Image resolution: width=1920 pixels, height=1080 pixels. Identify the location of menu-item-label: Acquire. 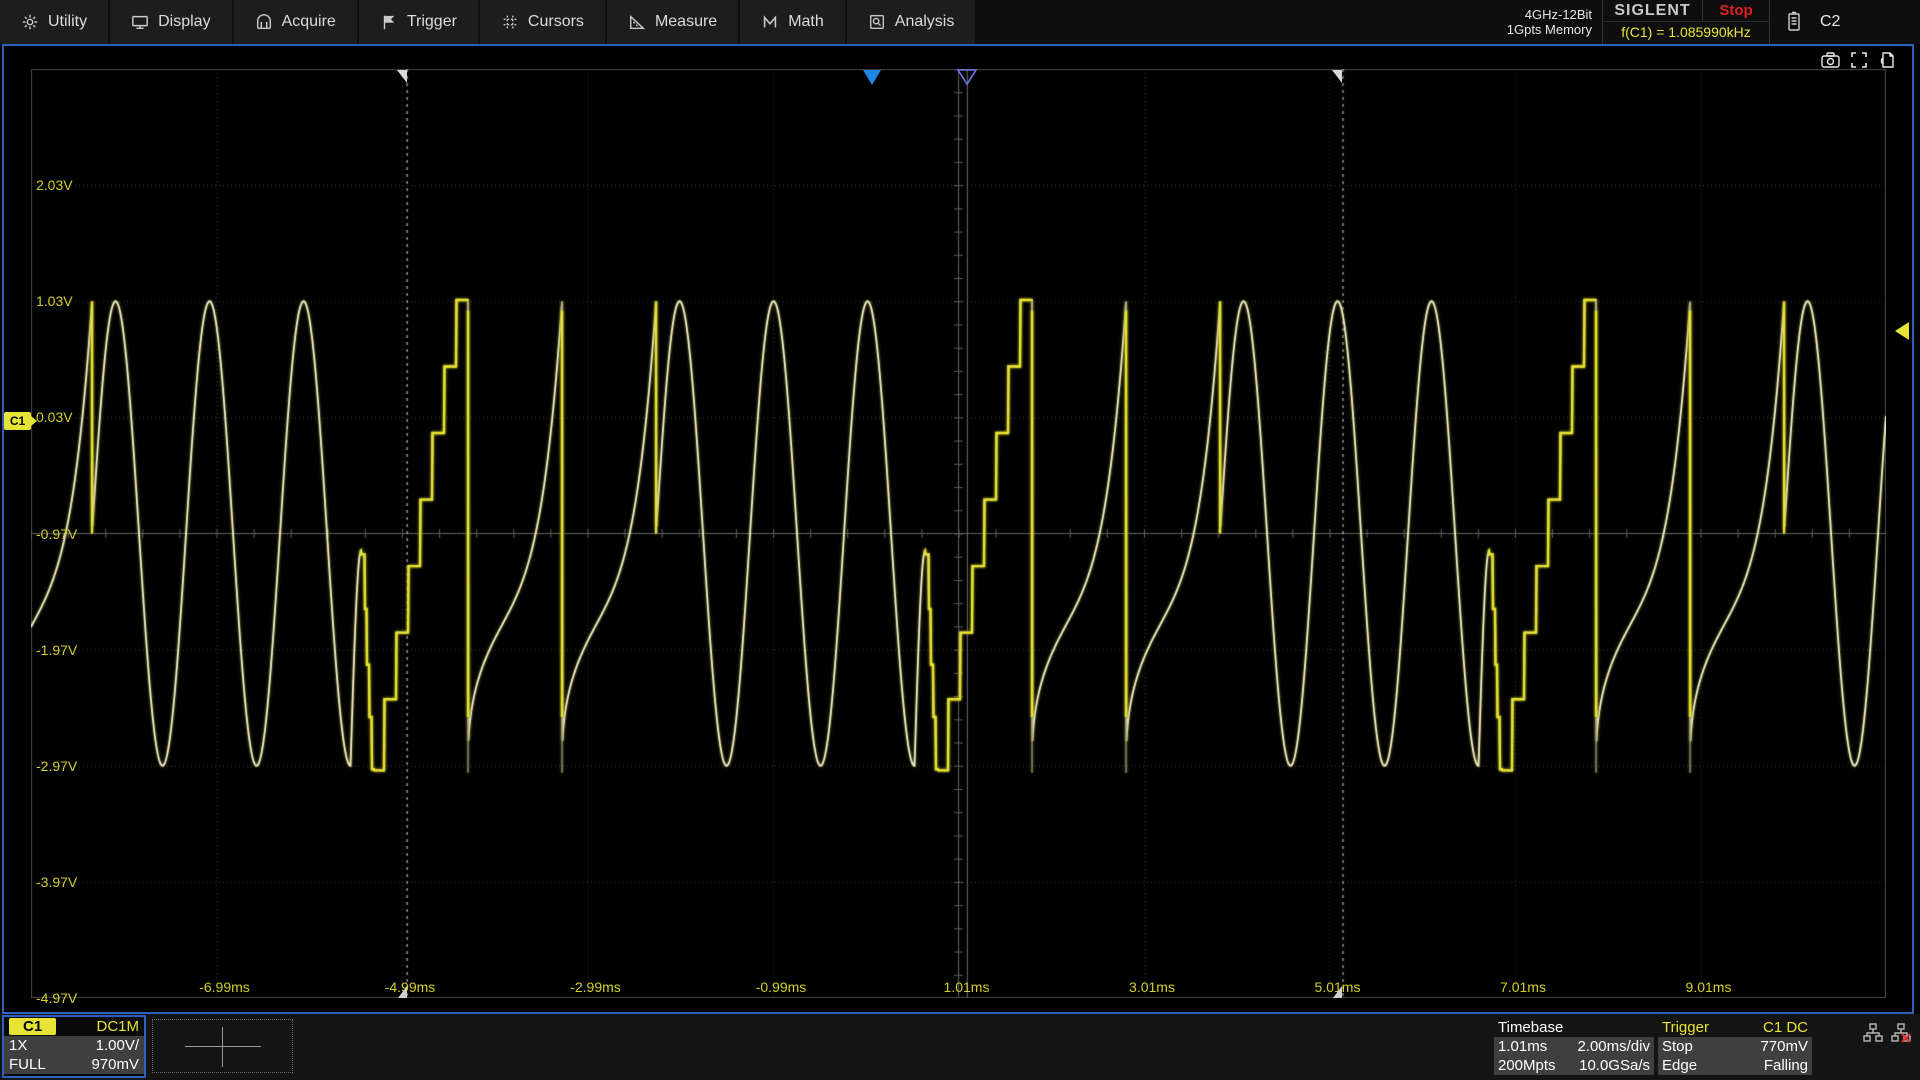
(308, 21).